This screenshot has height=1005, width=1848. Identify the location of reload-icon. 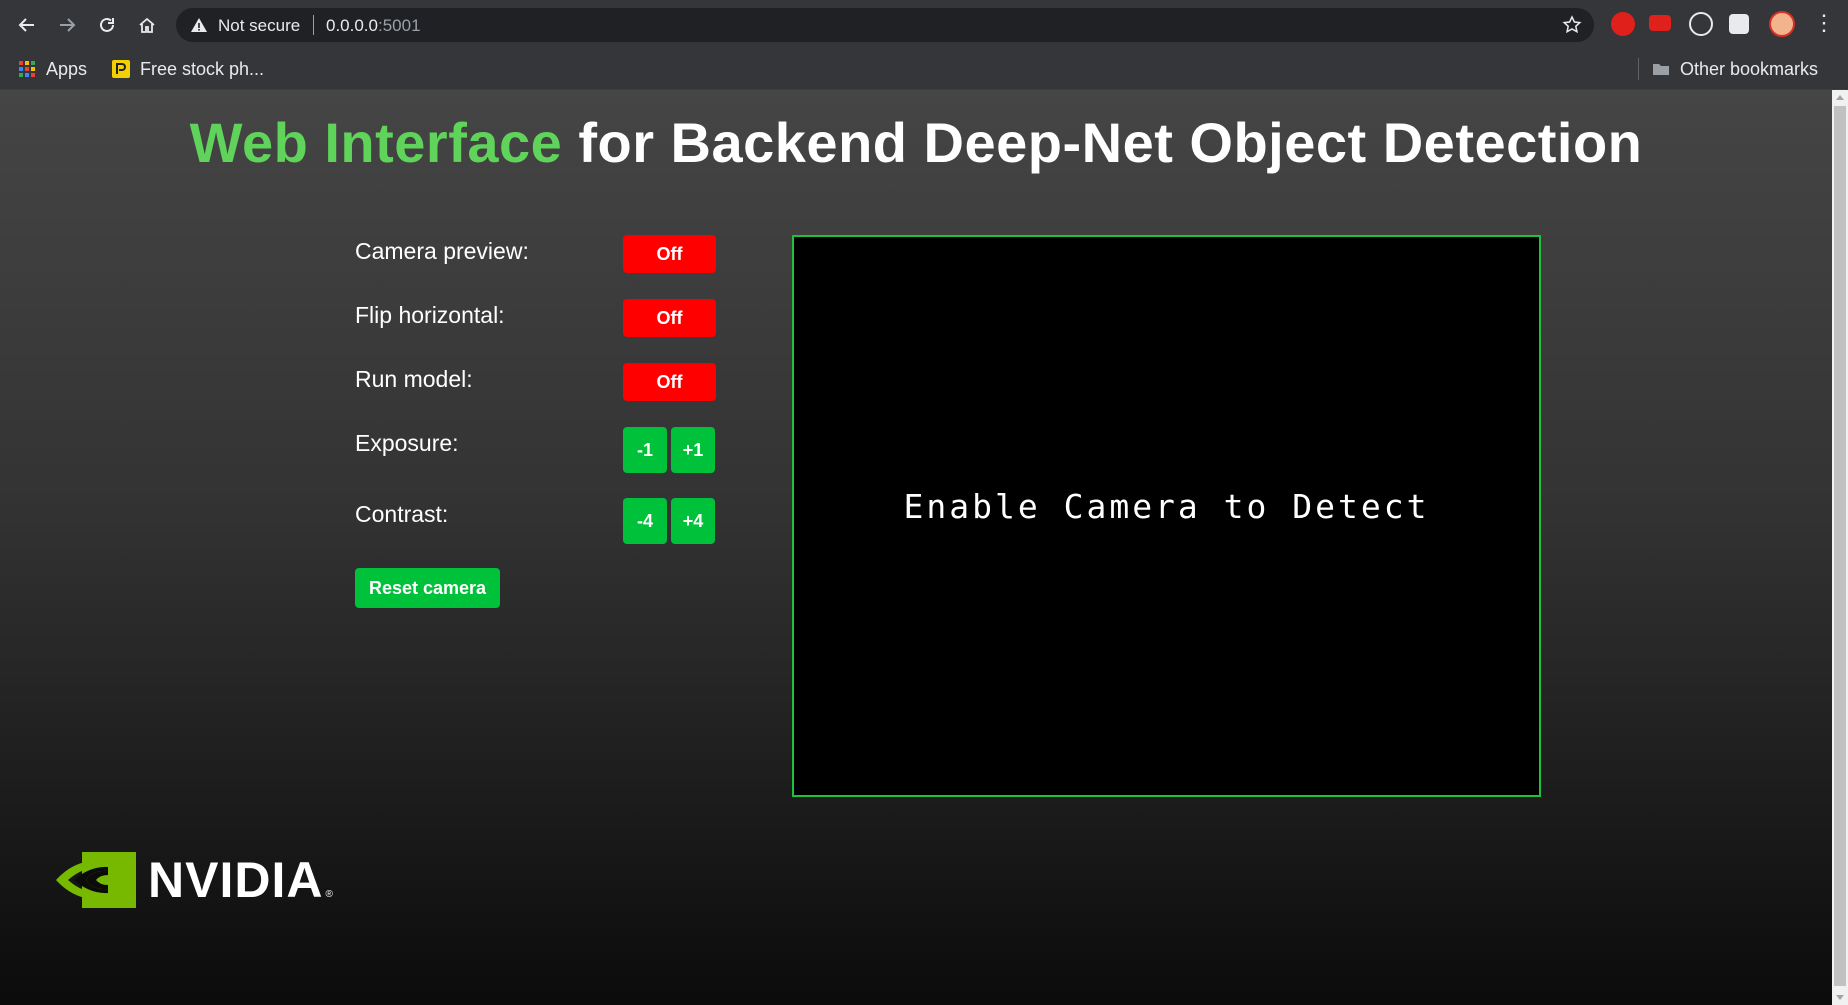
(107, 25).